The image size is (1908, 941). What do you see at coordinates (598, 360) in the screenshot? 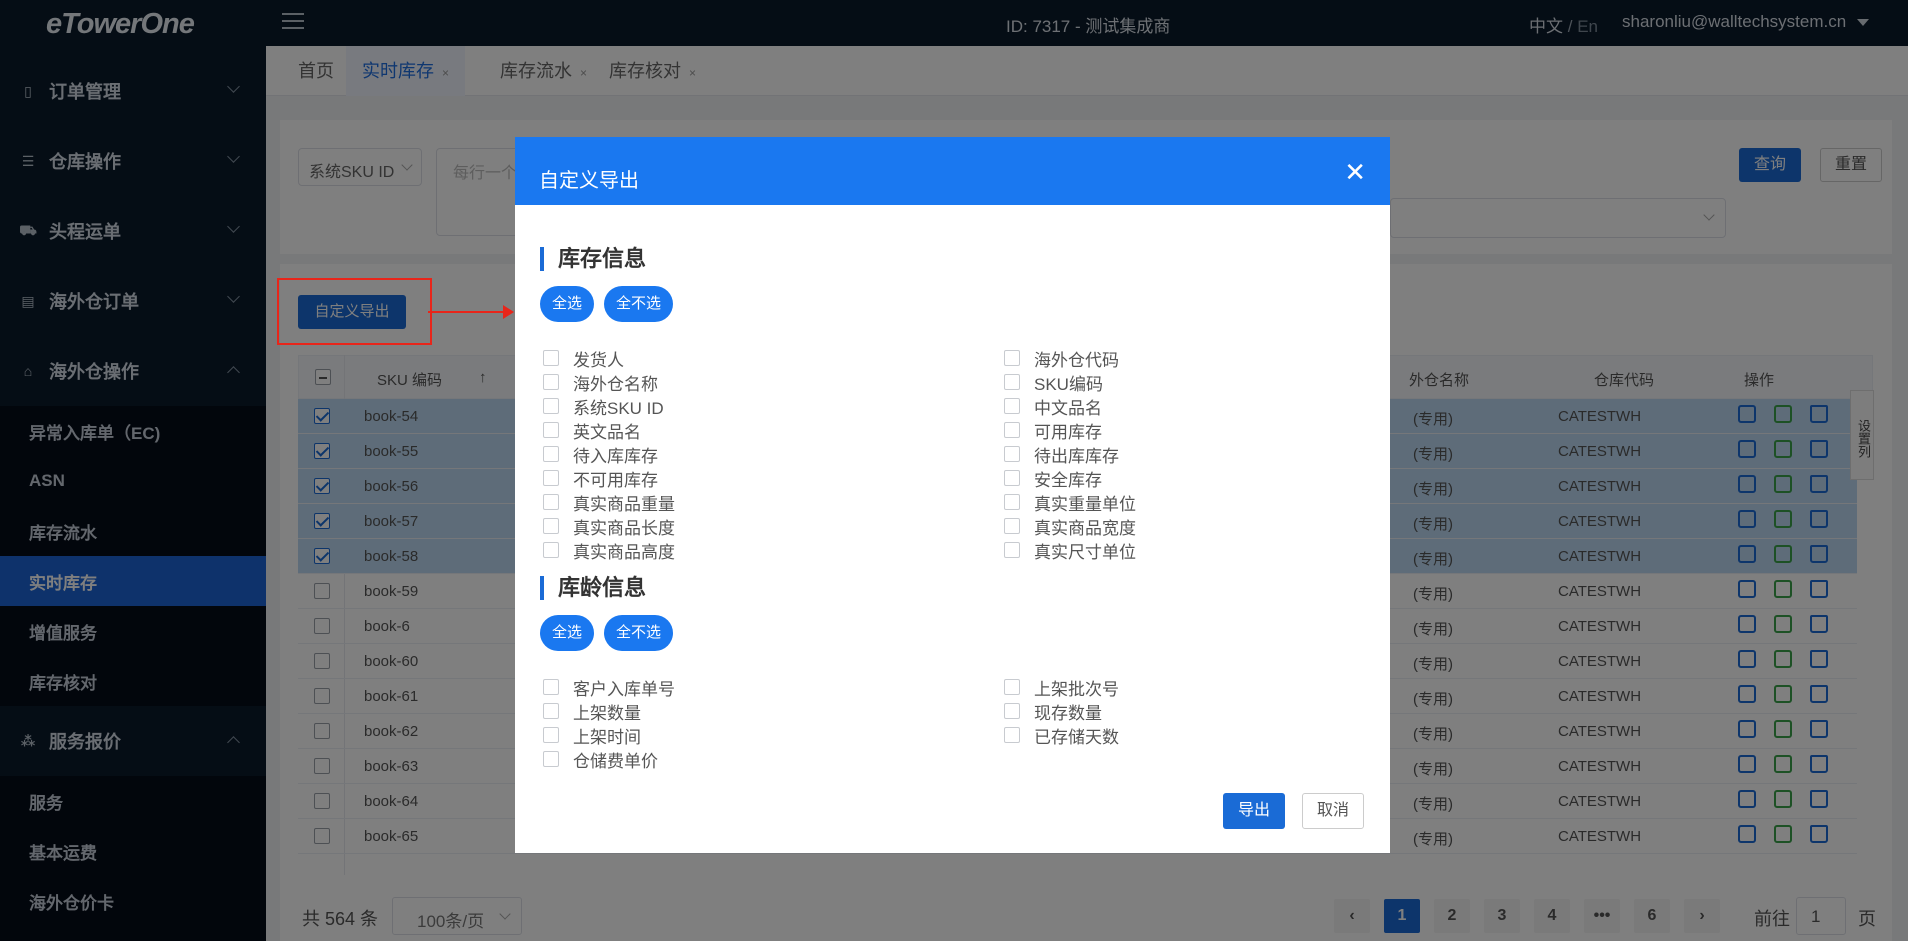
I see `option-label: 发货人` at bounding box center [598, 360].